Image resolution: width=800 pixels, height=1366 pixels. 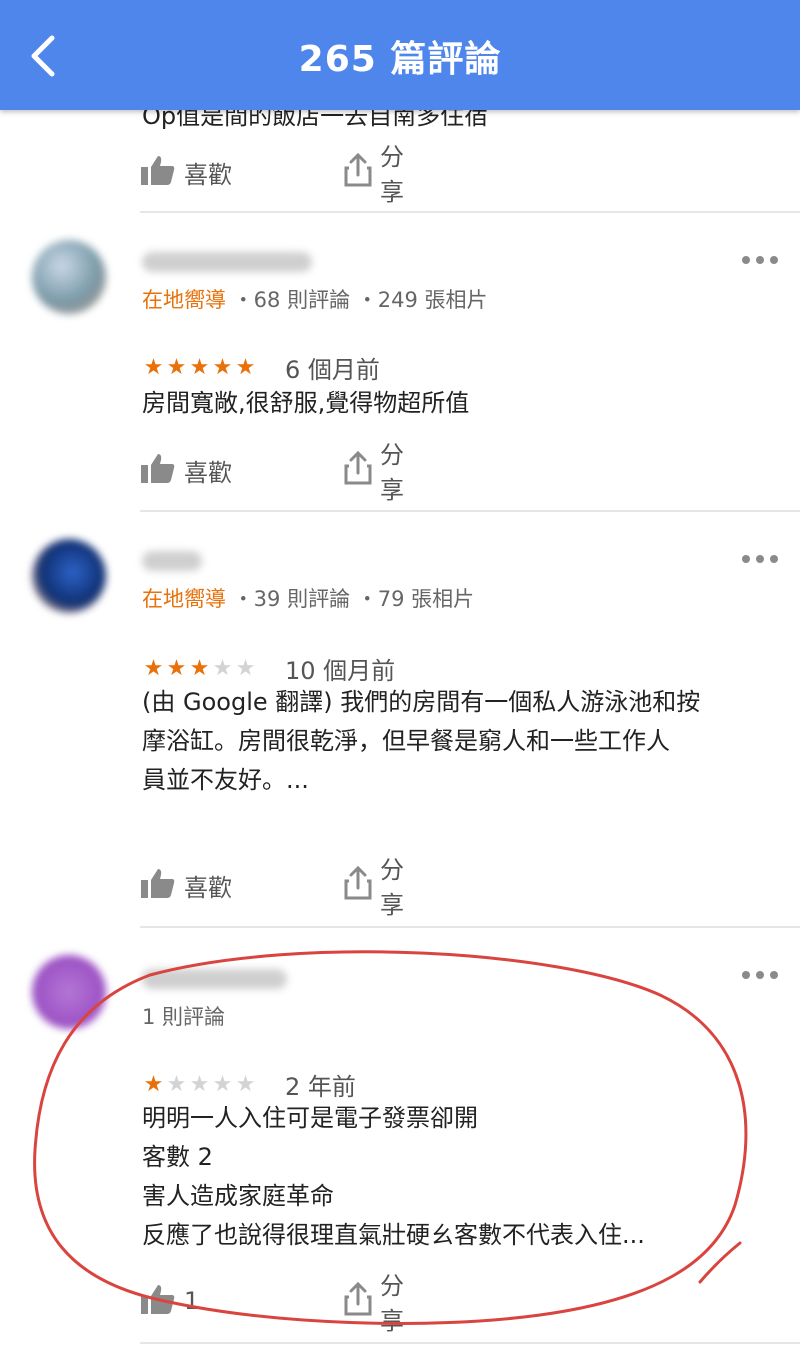 I want to click on review-text-line: 客數 2, so click(x=177, y=1157).